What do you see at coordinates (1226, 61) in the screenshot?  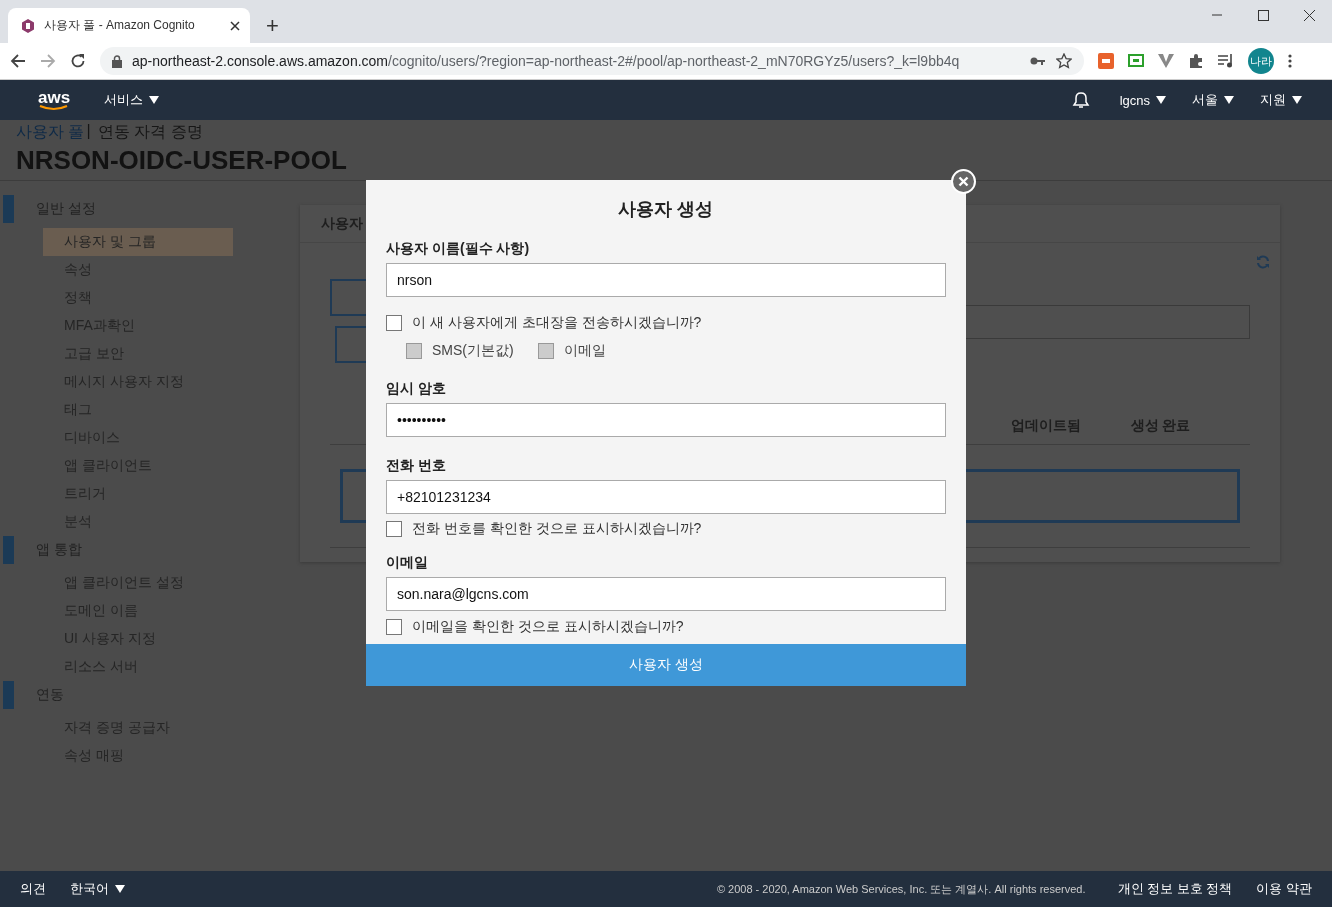 I see `playlist-icon` at bounding box center [1226, 61].